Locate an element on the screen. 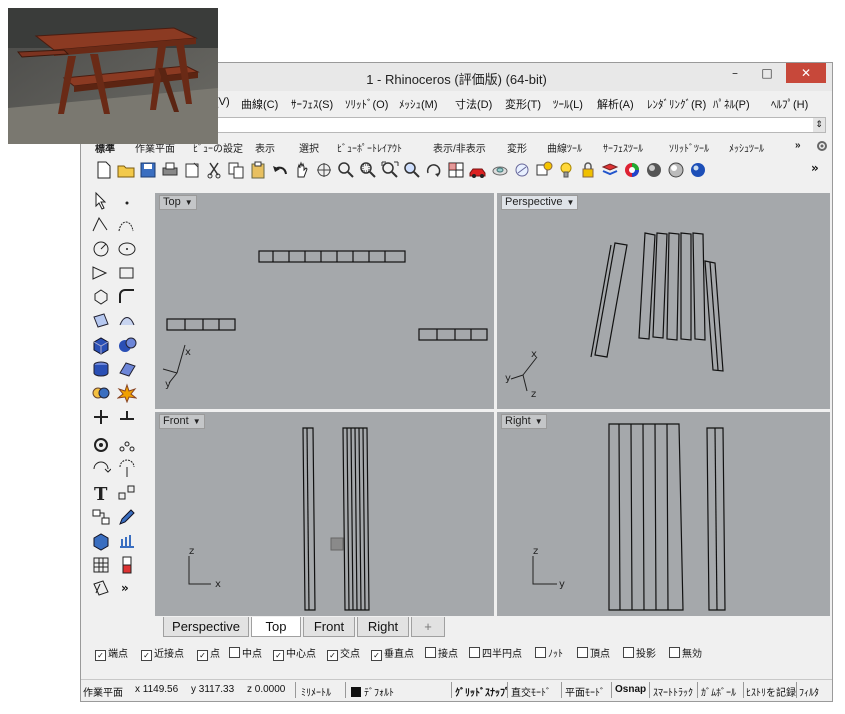  hatch-icon is located at coordinates (127, 541).